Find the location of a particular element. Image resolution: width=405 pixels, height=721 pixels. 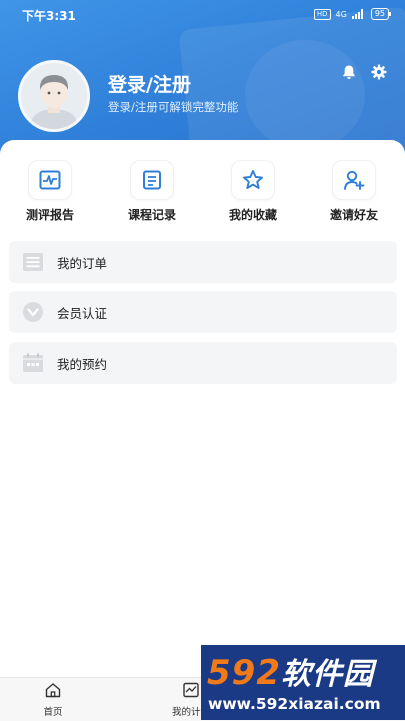

watermark-url: www.592xiazai.com is located at coordinates (294, 704).